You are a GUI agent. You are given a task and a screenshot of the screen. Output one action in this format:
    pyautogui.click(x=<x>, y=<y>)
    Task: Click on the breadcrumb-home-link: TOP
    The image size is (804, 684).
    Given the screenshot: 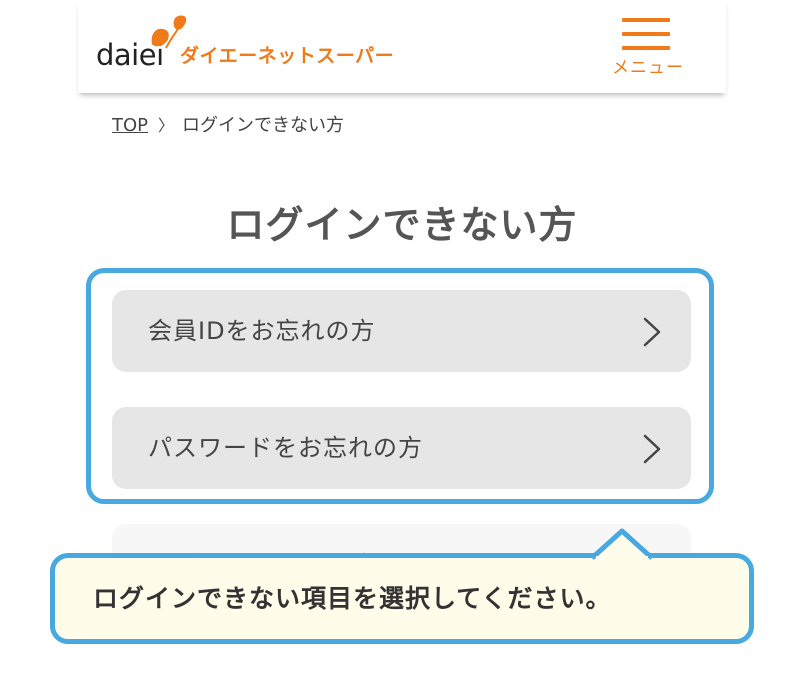 What is the action you would take?
    pyautogui.click(x=130, y=125)
    